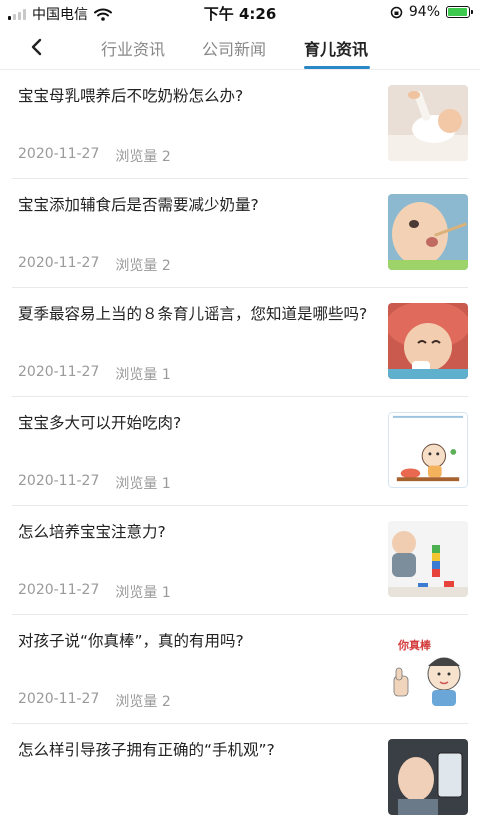 Image resolution: width=480 pixels, height=833 pixels. I want to click on baby-blocks-photo, so click(428, 559).